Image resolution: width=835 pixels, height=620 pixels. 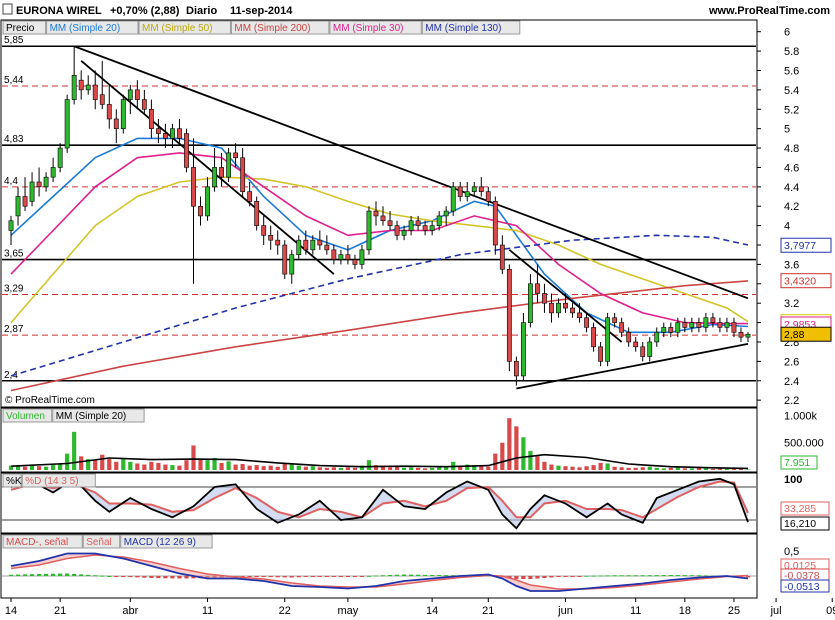 I want to click on price-box-label-1: 3,4320, so click(x=800, y=282).